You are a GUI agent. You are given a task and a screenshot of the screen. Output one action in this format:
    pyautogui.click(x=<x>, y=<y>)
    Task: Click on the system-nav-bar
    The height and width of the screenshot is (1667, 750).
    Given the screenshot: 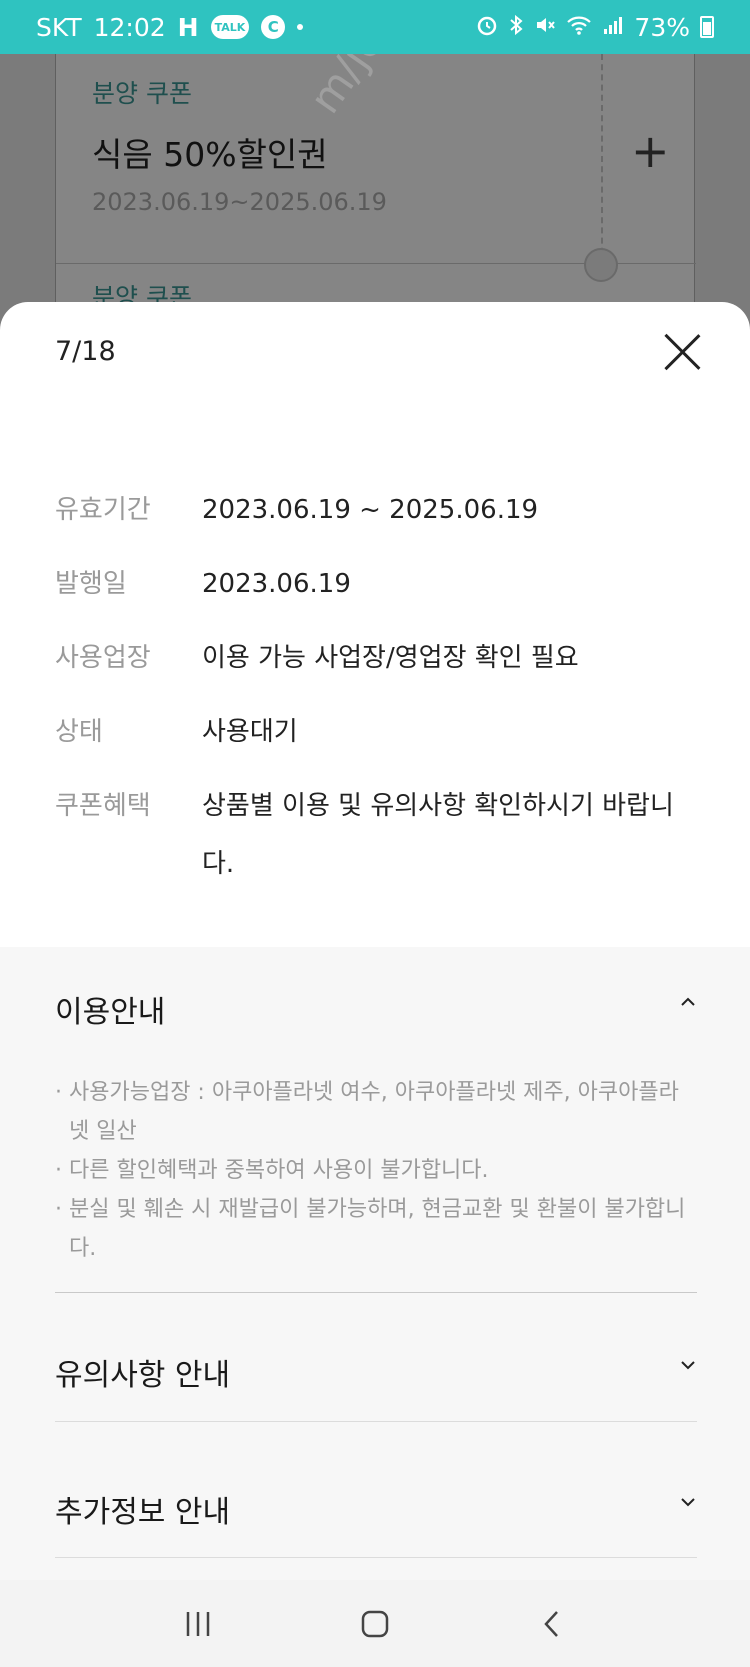 What is the action you would take?
    pyautogui.click(x=375, y=1623)
    